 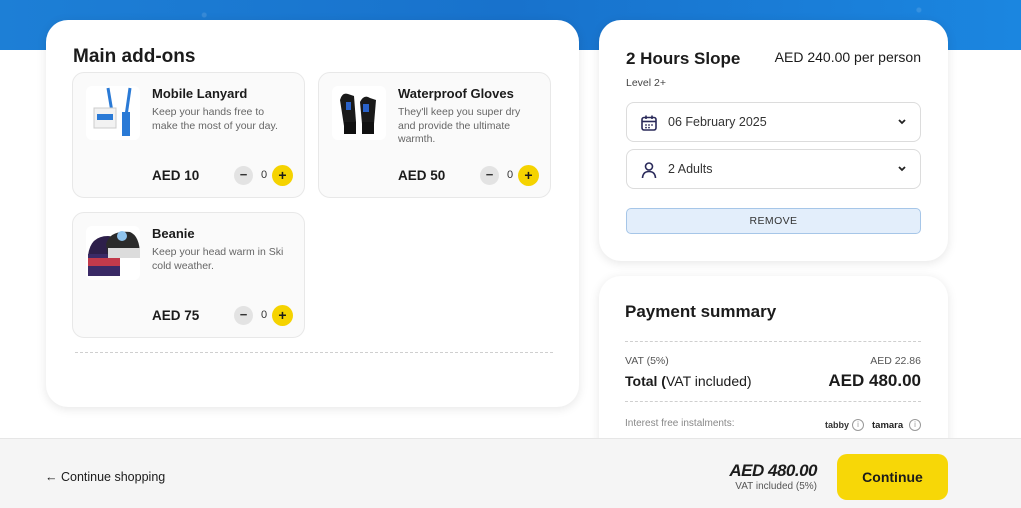 What do you see at coordinates (683, 58) in the screenshot?
I see `product-title: 2 Hours Slope` at bounding box center [683, 58].